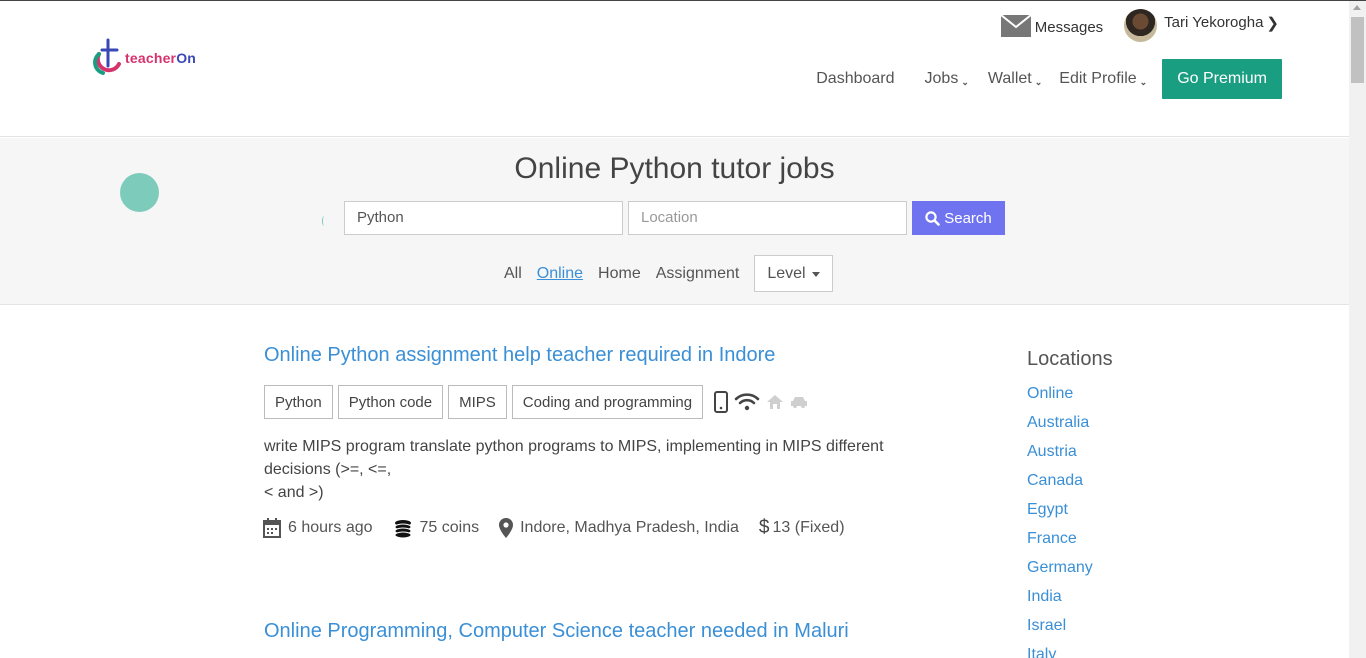 The height and width of the screenshot is (658, 1366). Describe the element at coordinates (1060, 515) in the screenshot. I see `location-link: Egypt` at that location.